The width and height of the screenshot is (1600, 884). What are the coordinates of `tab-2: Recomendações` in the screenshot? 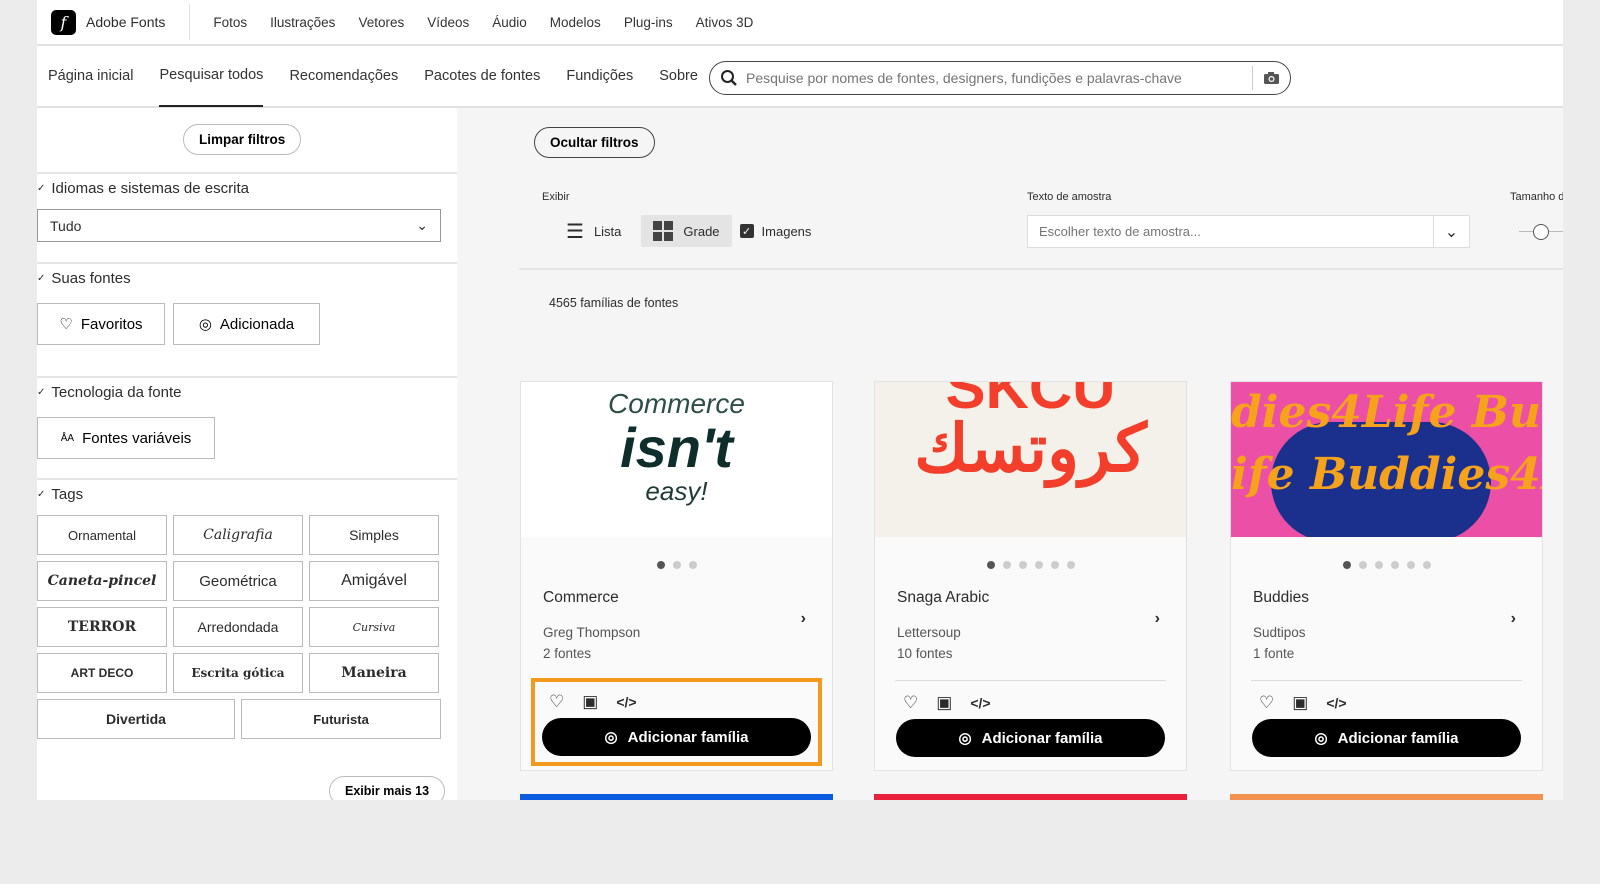 It's located at (343, 76).